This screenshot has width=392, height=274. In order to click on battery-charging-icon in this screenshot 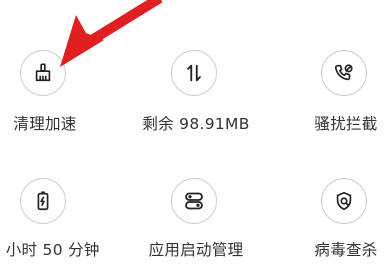, I will do `click(43, 201)`.